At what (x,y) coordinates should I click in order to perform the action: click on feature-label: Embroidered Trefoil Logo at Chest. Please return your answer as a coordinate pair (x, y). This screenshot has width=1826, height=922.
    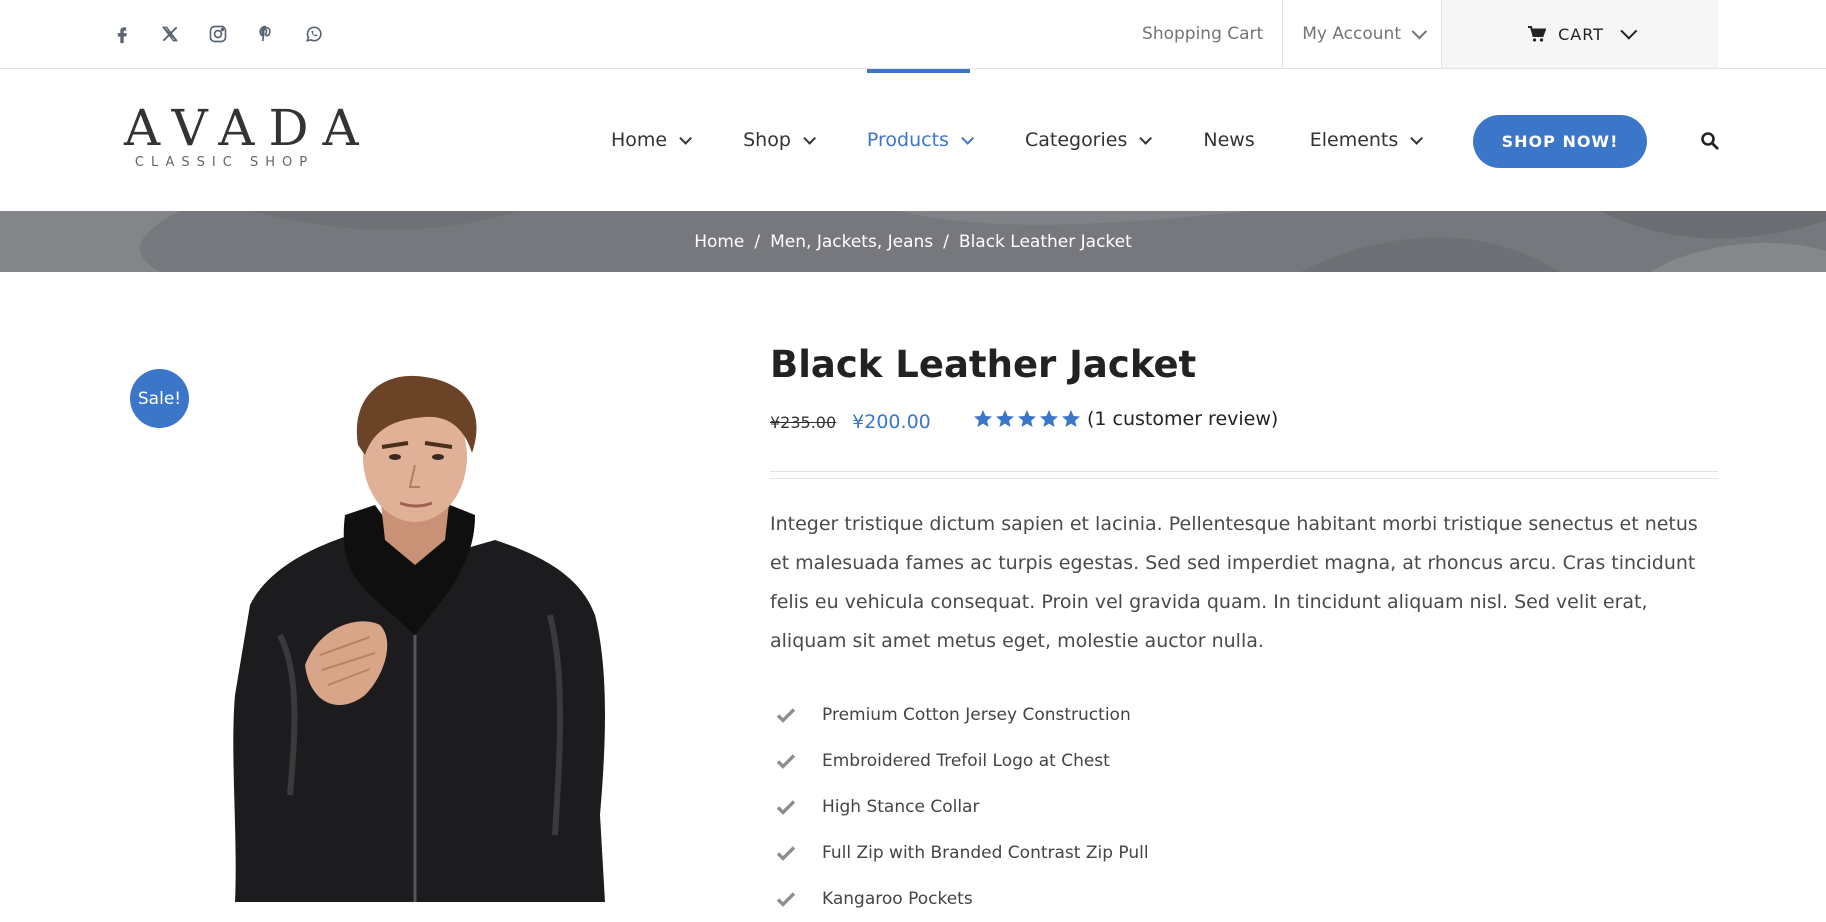
    Looking at the image, I should click on (966, 761).